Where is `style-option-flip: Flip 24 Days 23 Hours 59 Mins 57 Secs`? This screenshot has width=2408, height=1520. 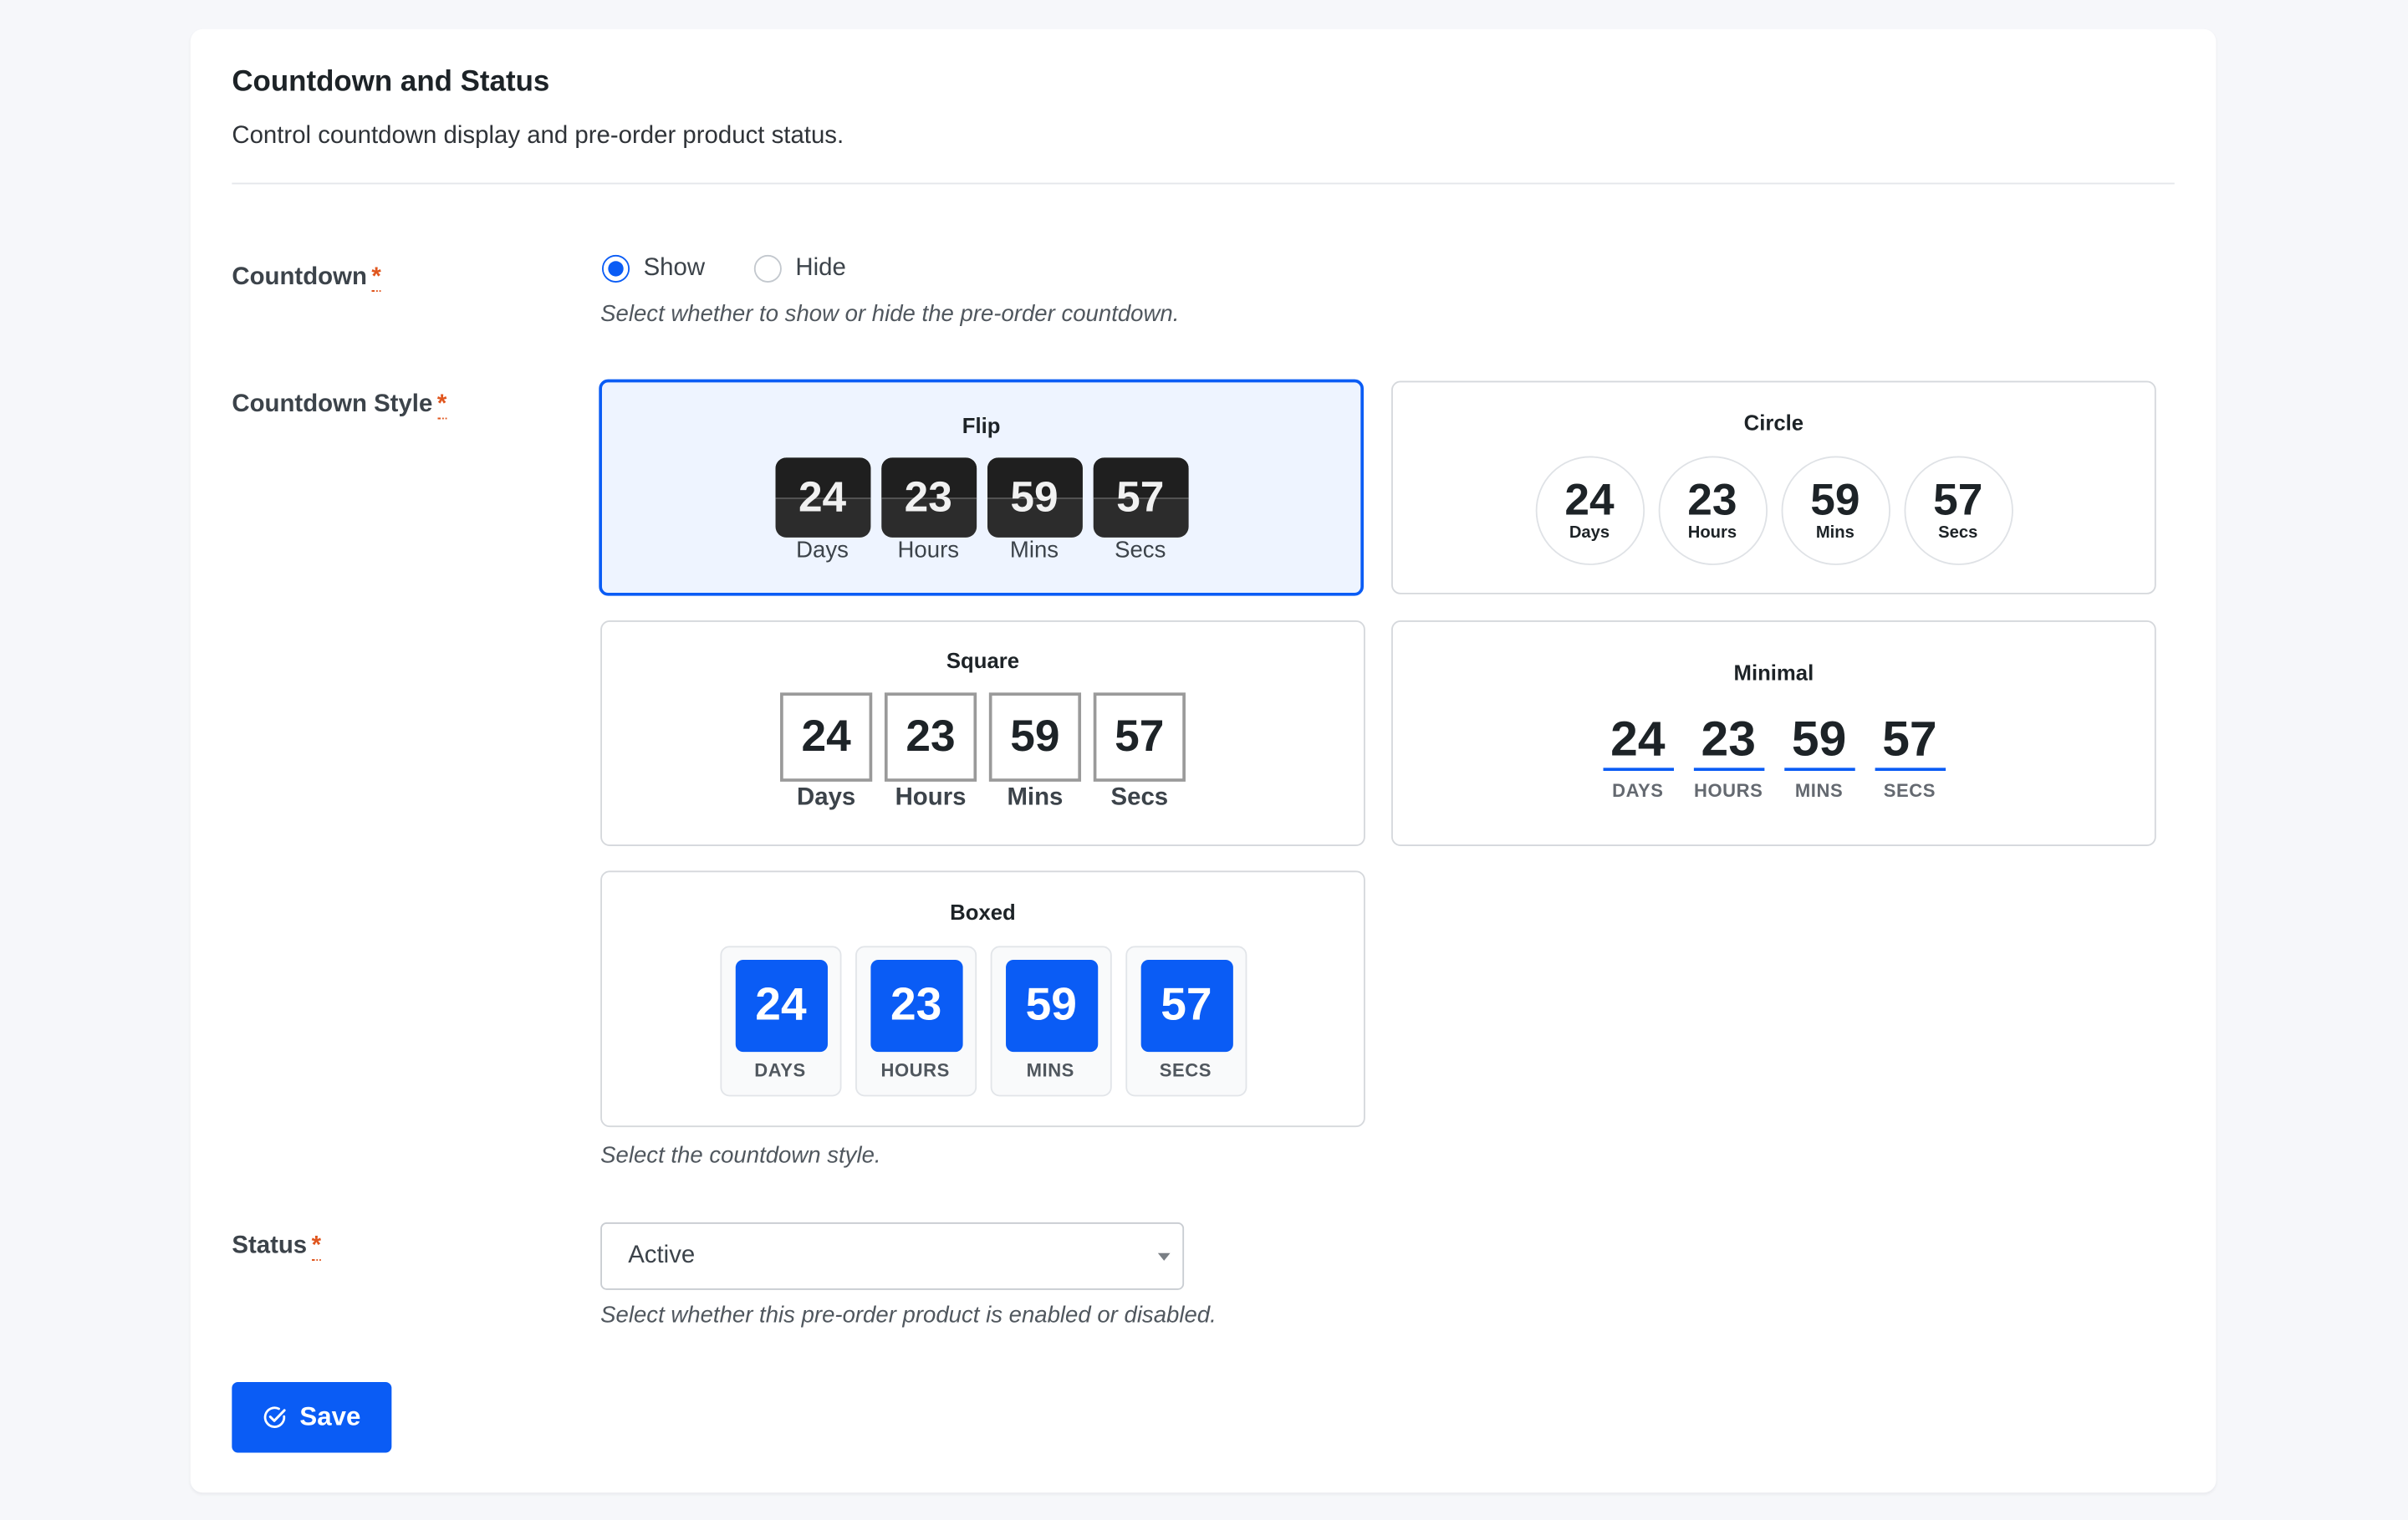 style-option-flip: Flip 24 Days 23 Hours 59 Mins 57 Secs is located at coordinates (981, 487).